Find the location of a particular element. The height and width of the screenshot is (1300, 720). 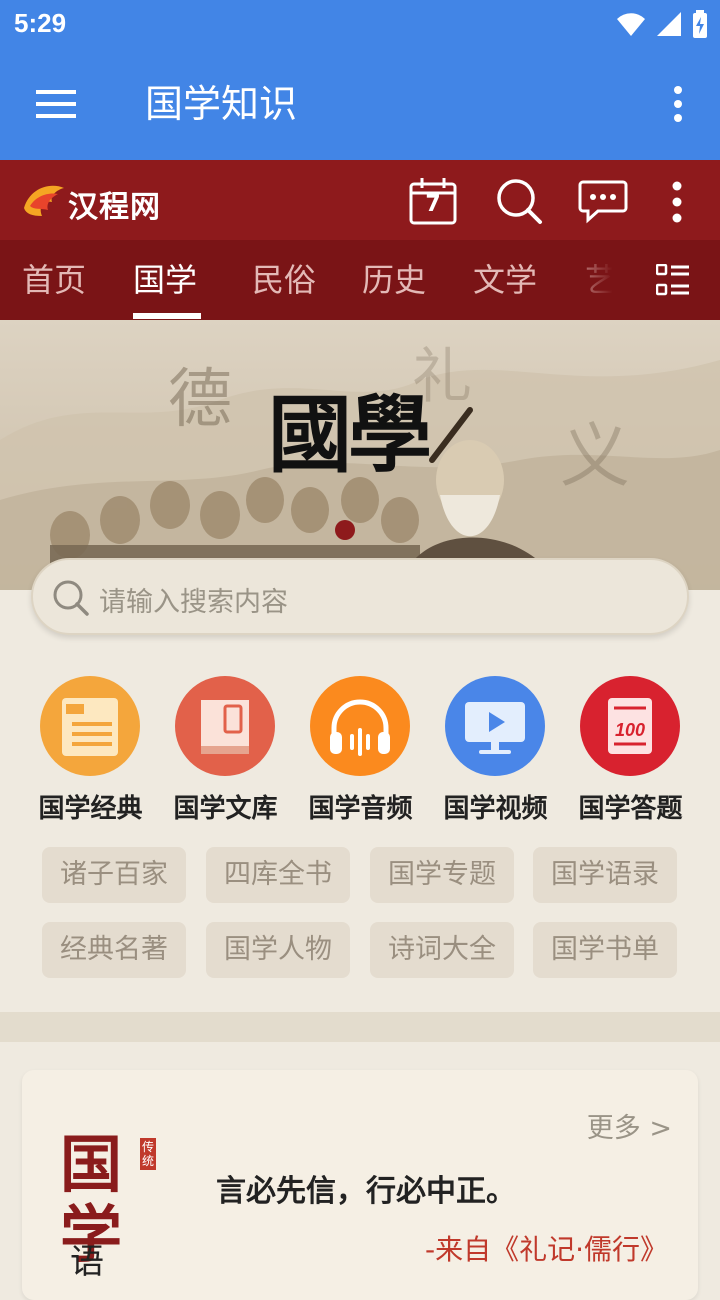

list-menu-icon is located at coordinates (672, 280).